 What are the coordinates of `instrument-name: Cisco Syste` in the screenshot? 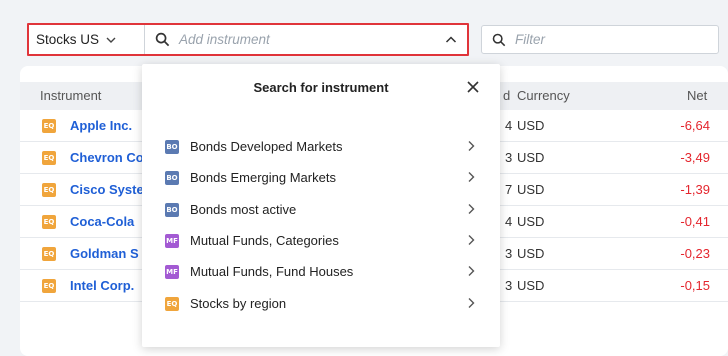 It's located at (107, 189).